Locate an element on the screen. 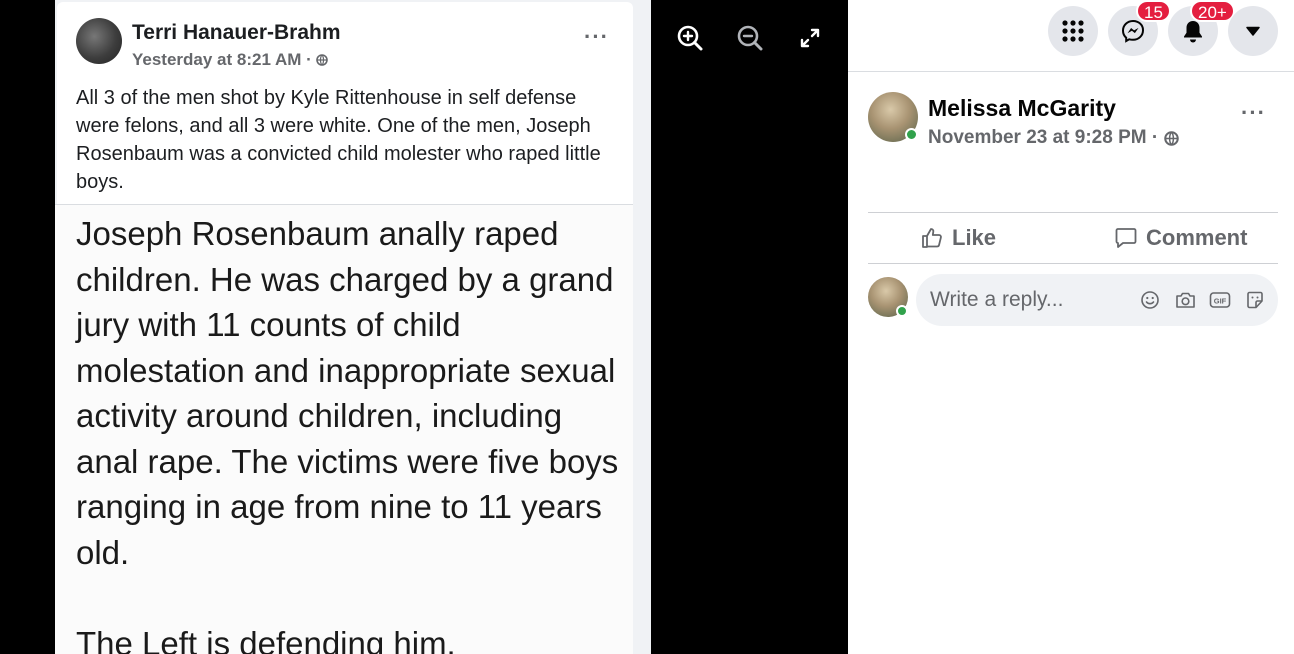 The height and width of the screenshot is (654, 1294). messenger-button: 15 is located at coordinates (1139, 28).